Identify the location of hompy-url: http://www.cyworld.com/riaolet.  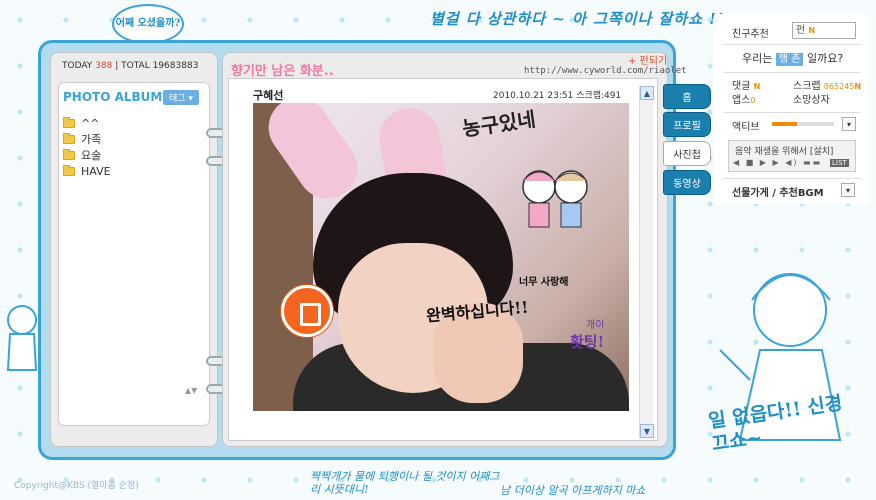
(605, 71).